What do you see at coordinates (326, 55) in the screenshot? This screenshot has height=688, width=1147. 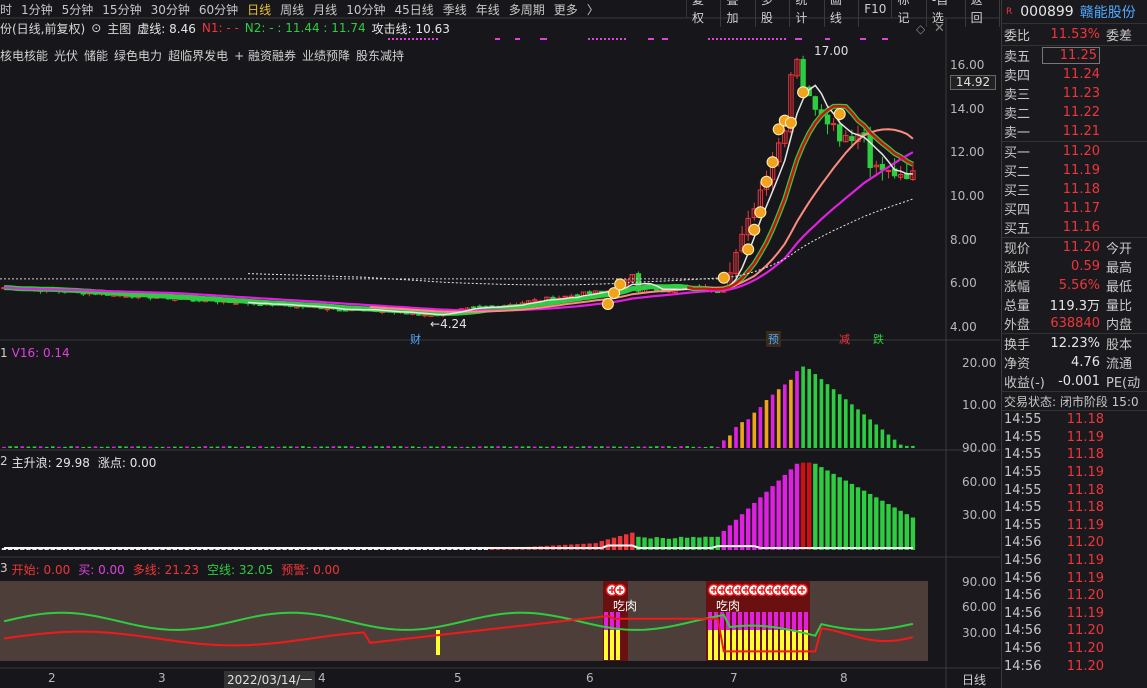 I see `concept-tag-6: 业绩预降` at bounding box center [326, 55].